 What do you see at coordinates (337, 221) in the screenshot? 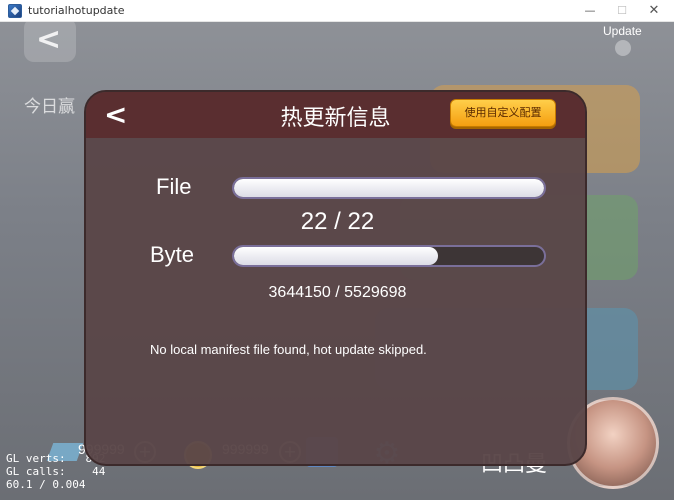
I see `file-progress-text: 22 / 22` at bounding box center [337, 221].